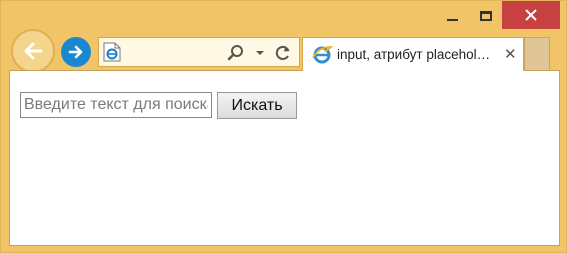 Image resolution: width=567 pixels, height=253 pixels. I want to click on tab-active: input, атрибут placehol… ✕, so click(413, 54).